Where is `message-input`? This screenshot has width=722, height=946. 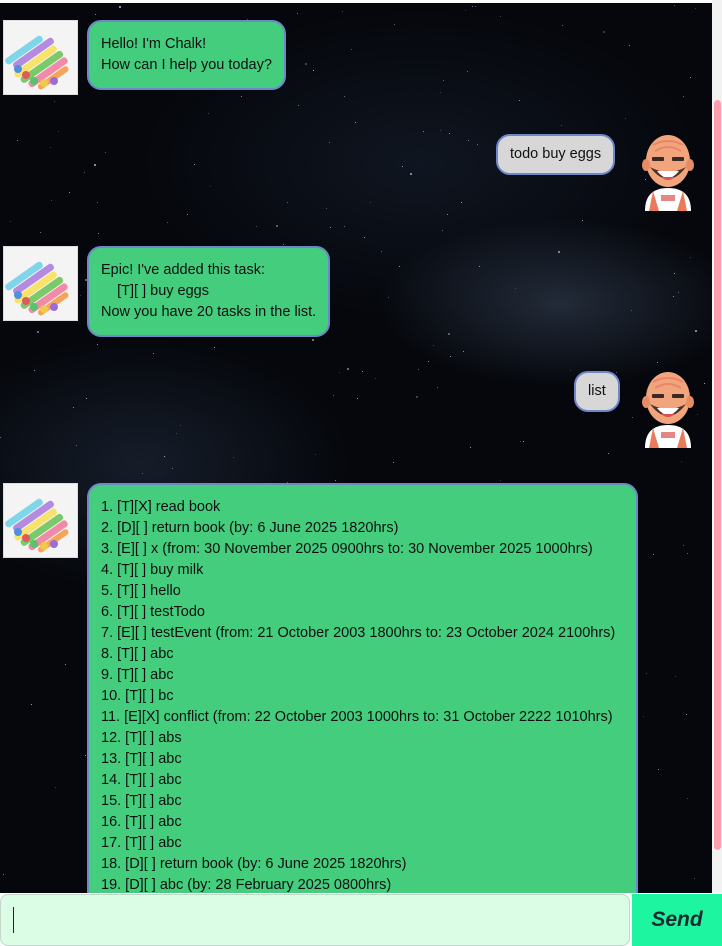
message-input is located at coordinates (315, 920).